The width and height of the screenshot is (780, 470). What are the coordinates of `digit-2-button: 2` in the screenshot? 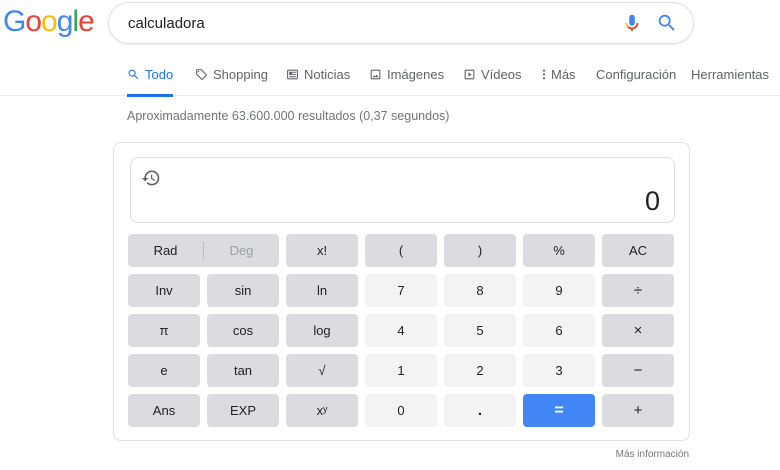 It's located at (480, 370).